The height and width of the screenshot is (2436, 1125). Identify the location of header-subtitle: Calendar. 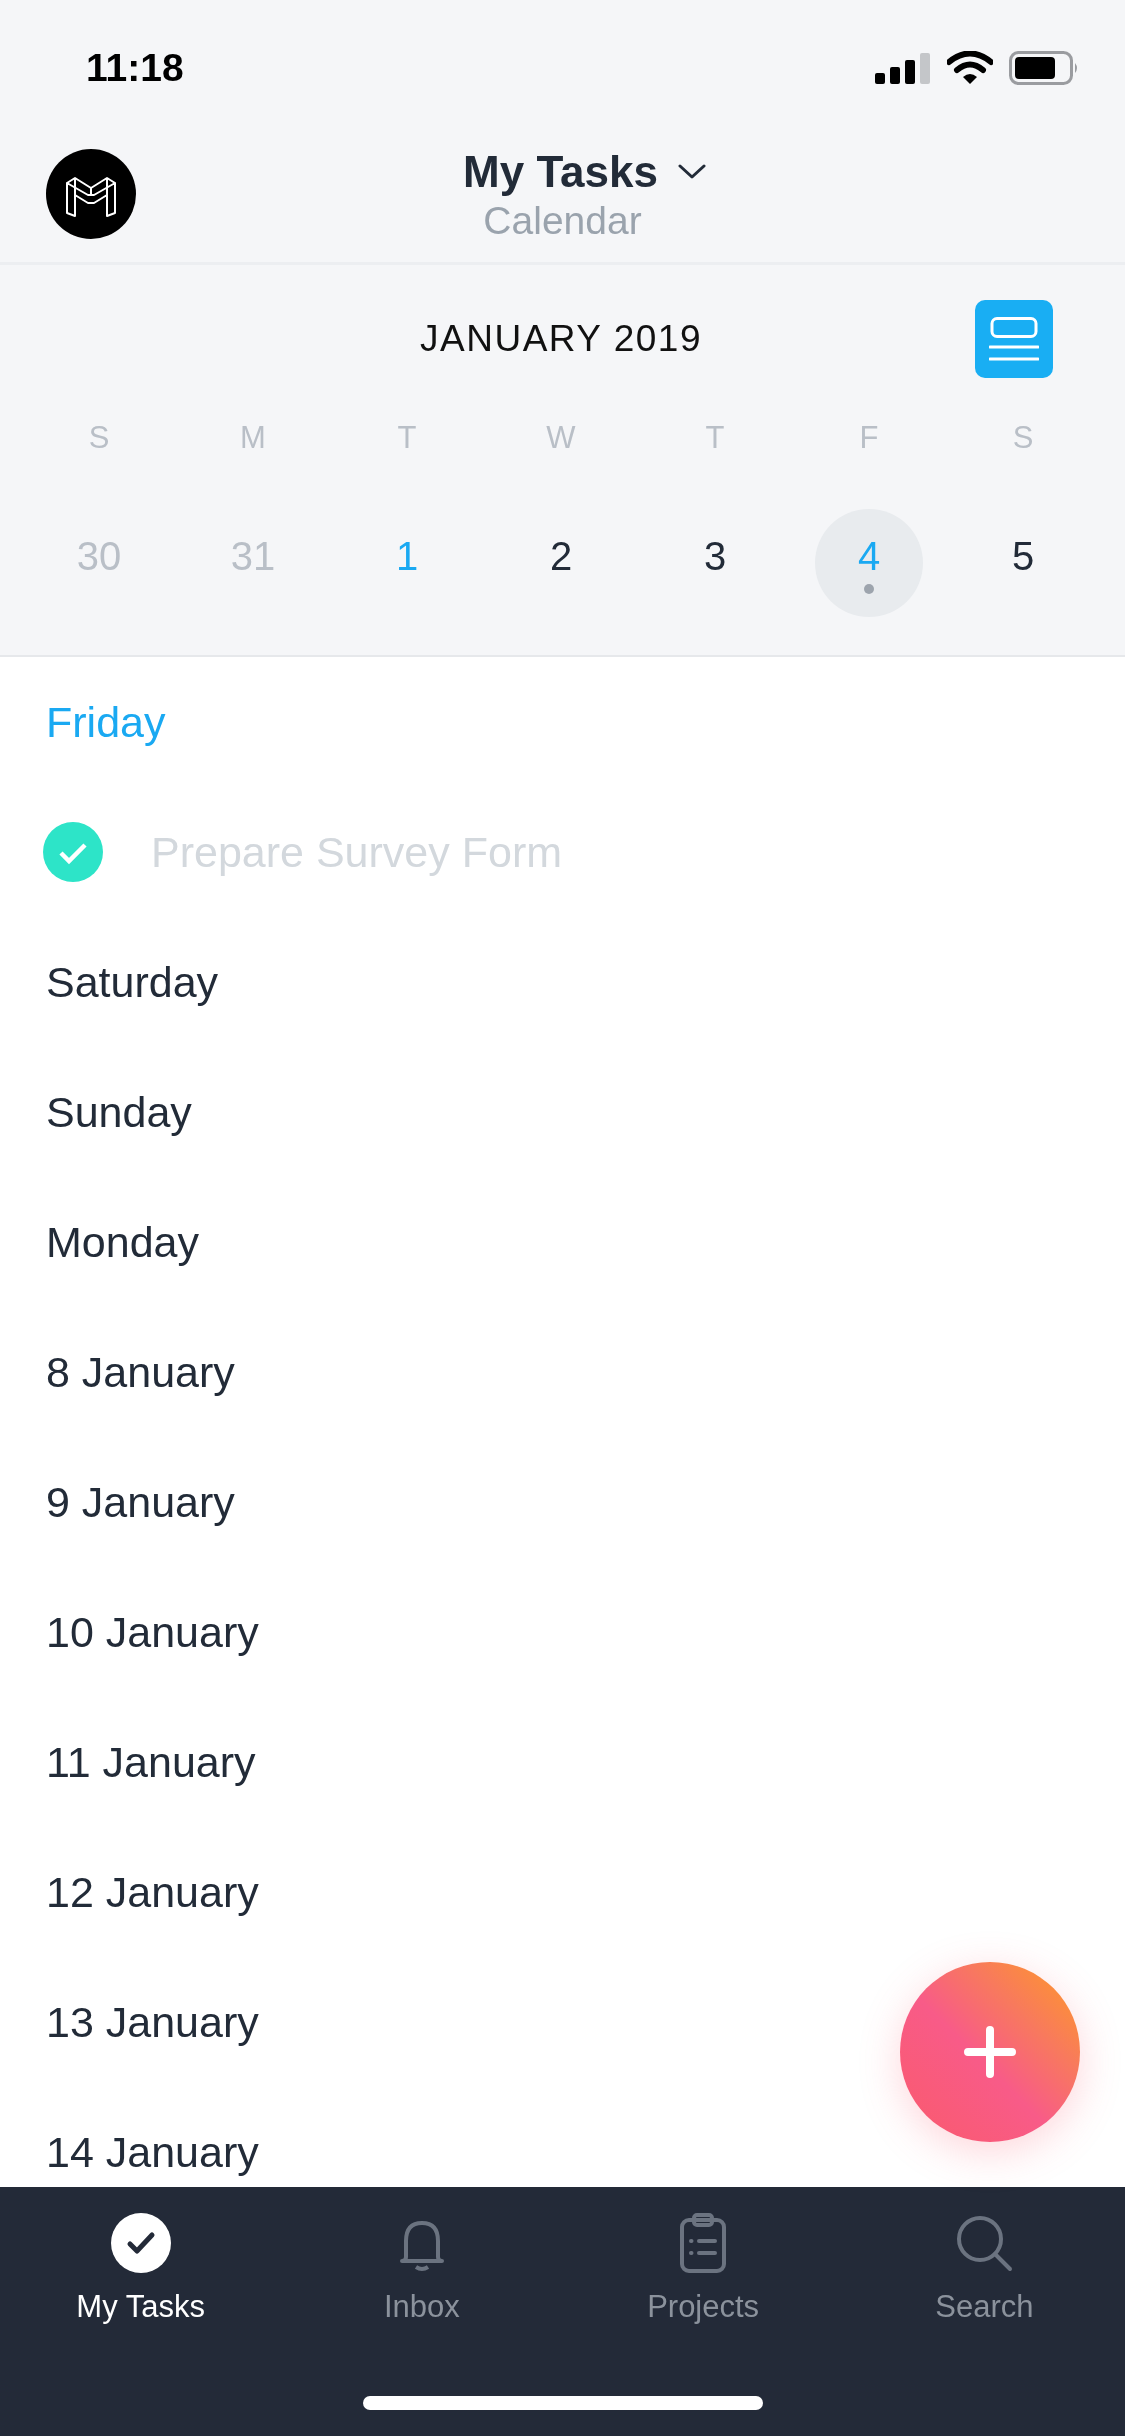
(562, 221).